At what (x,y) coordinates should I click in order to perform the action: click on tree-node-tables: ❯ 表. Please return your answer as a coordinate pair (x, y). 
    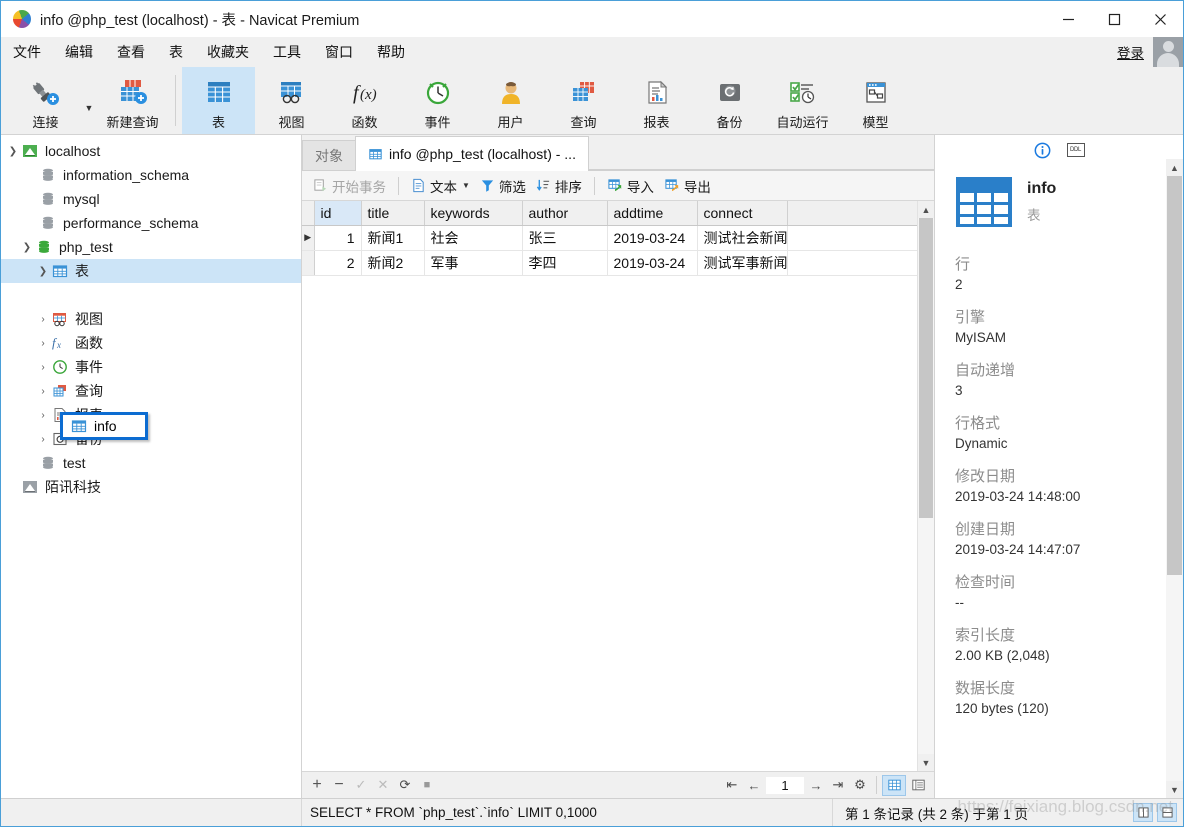
    Looking at the image, I should click on (151, 271).